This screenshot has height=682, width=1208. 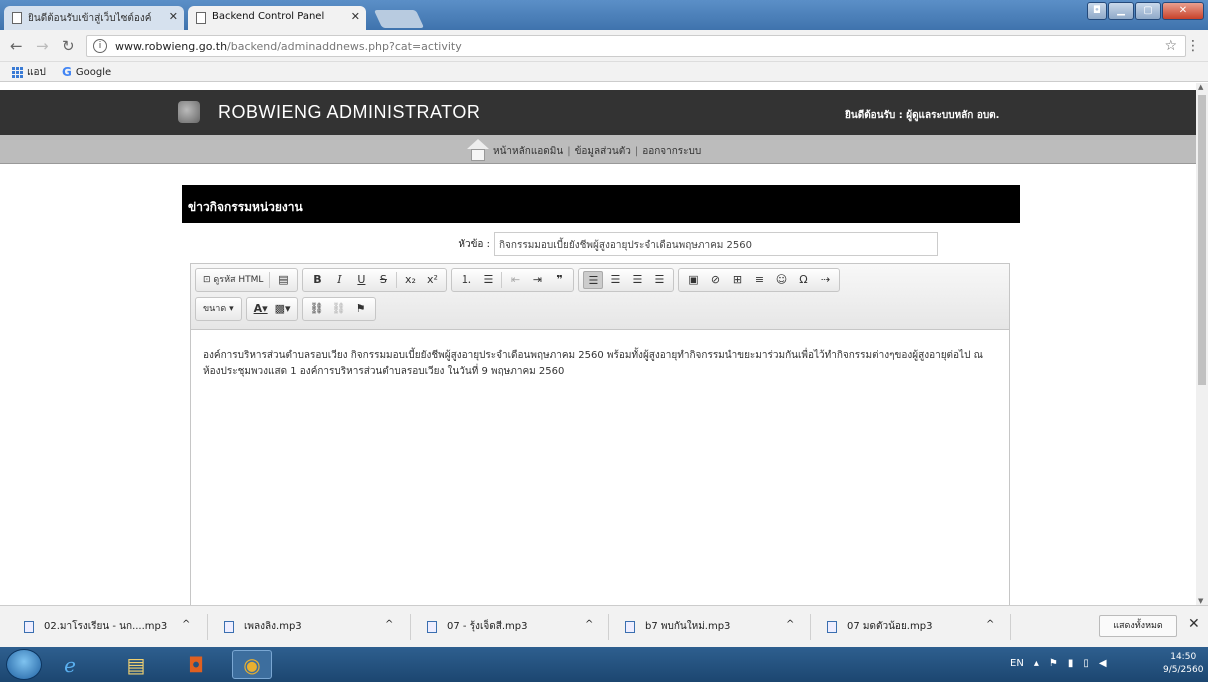 What do you see at coordinates (95, 626) in the screenshot?
I see `download-item: 02.มาโรงเรียน - นก....mp3` at bounding box center [95, 626].